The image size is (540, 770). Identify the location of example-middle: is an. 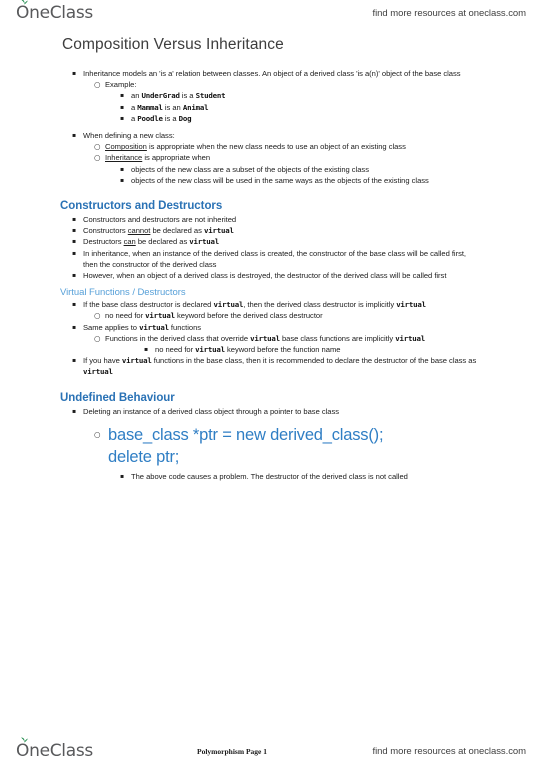
(172, 107).